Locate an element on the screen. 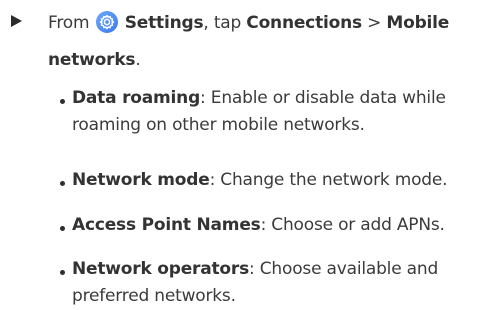  connections-label: Connections is located at coordinates (304, 23).